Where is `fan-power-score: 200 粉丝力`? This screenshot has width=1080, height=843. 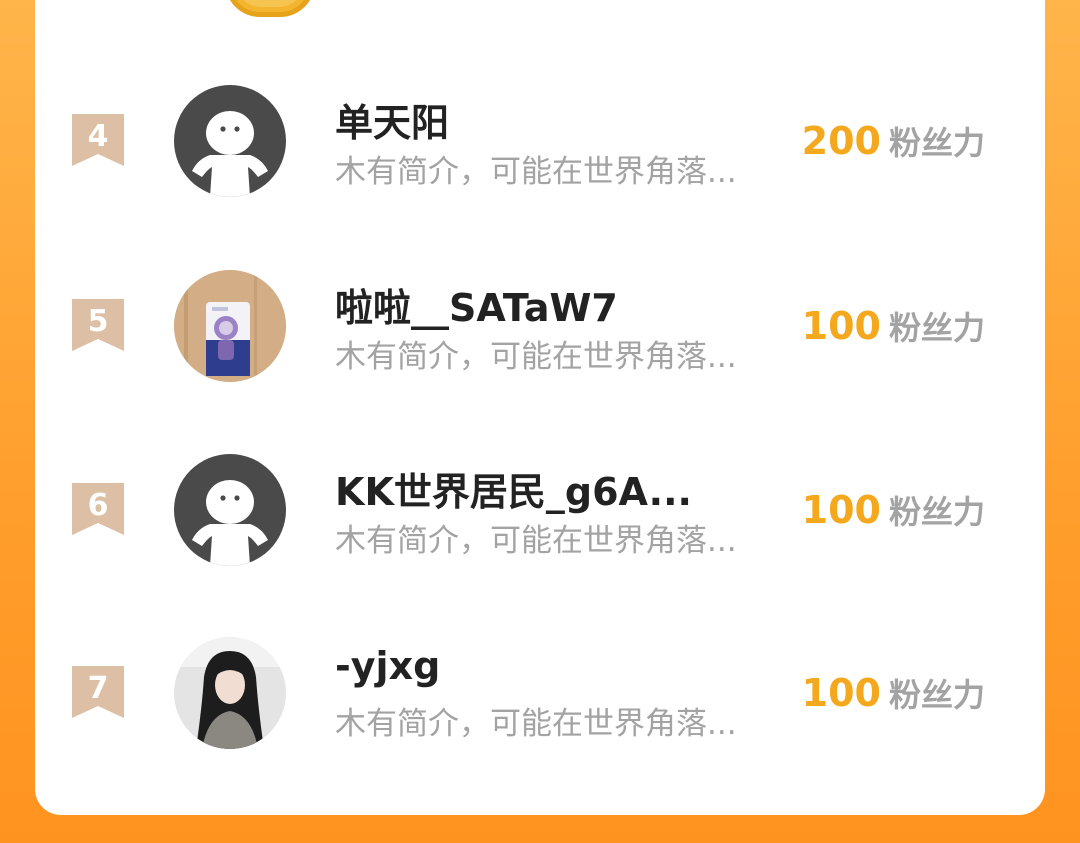
fan-power-score: 200 粉丝力 is located at coordinates (893, 141).